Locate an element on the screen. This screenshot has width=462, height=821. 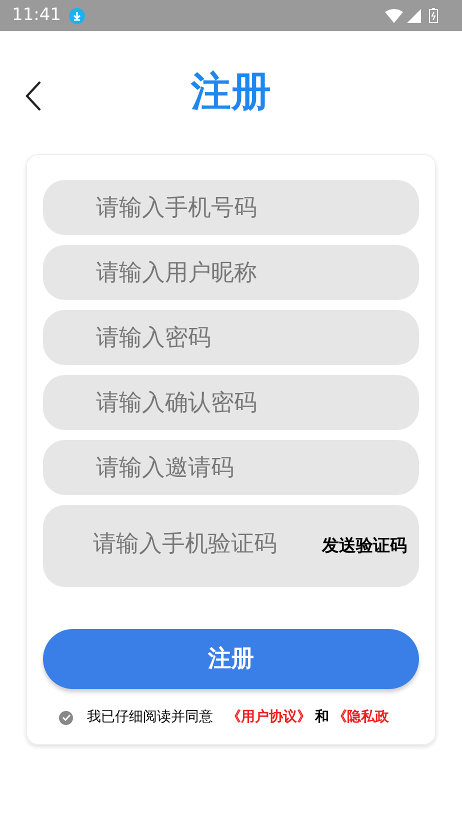
page-title: 注册 is located at coordinates (231, 92).